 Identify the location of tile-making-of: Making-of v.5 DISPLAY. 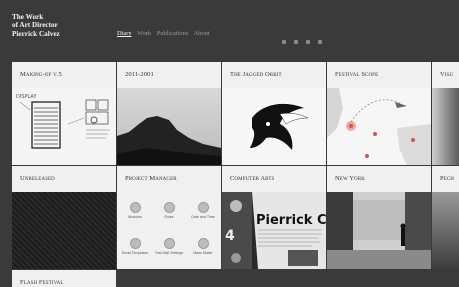
(64, 113).